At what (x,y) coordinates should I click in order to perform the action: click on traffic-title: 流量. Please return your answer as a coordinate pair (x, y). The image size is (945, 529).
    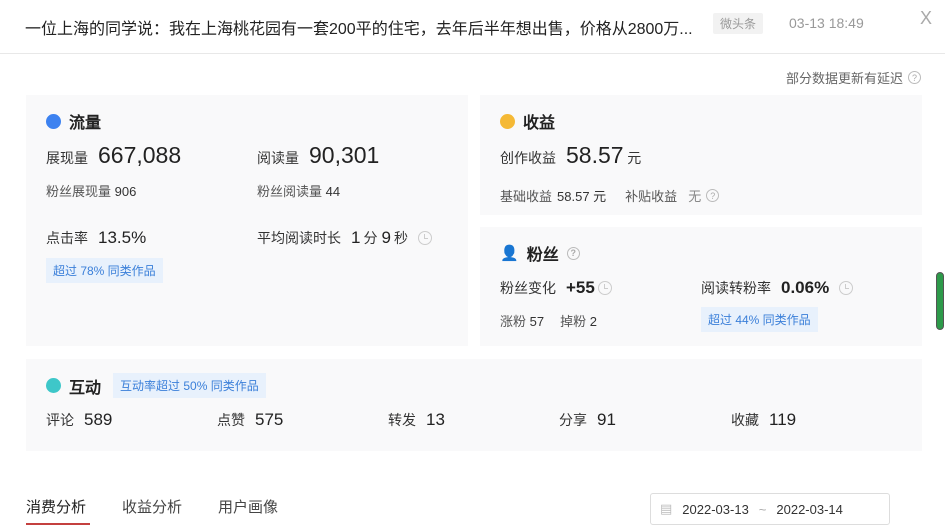
    Looking at the image, I should click on (73, 121).